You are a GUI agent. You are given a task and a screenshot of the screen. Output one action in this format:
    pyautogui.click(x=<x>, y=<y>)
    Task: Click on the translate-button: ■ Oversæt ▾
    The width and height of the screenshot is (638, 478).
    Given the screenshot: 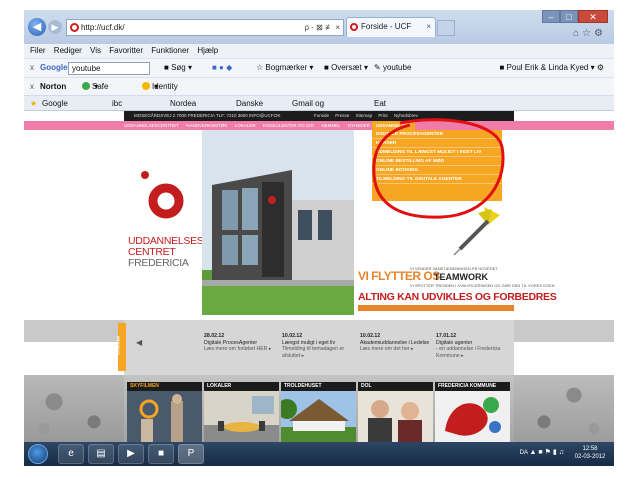 What is the action you would take?
    pyautogui.click(x=346, y=68)
    